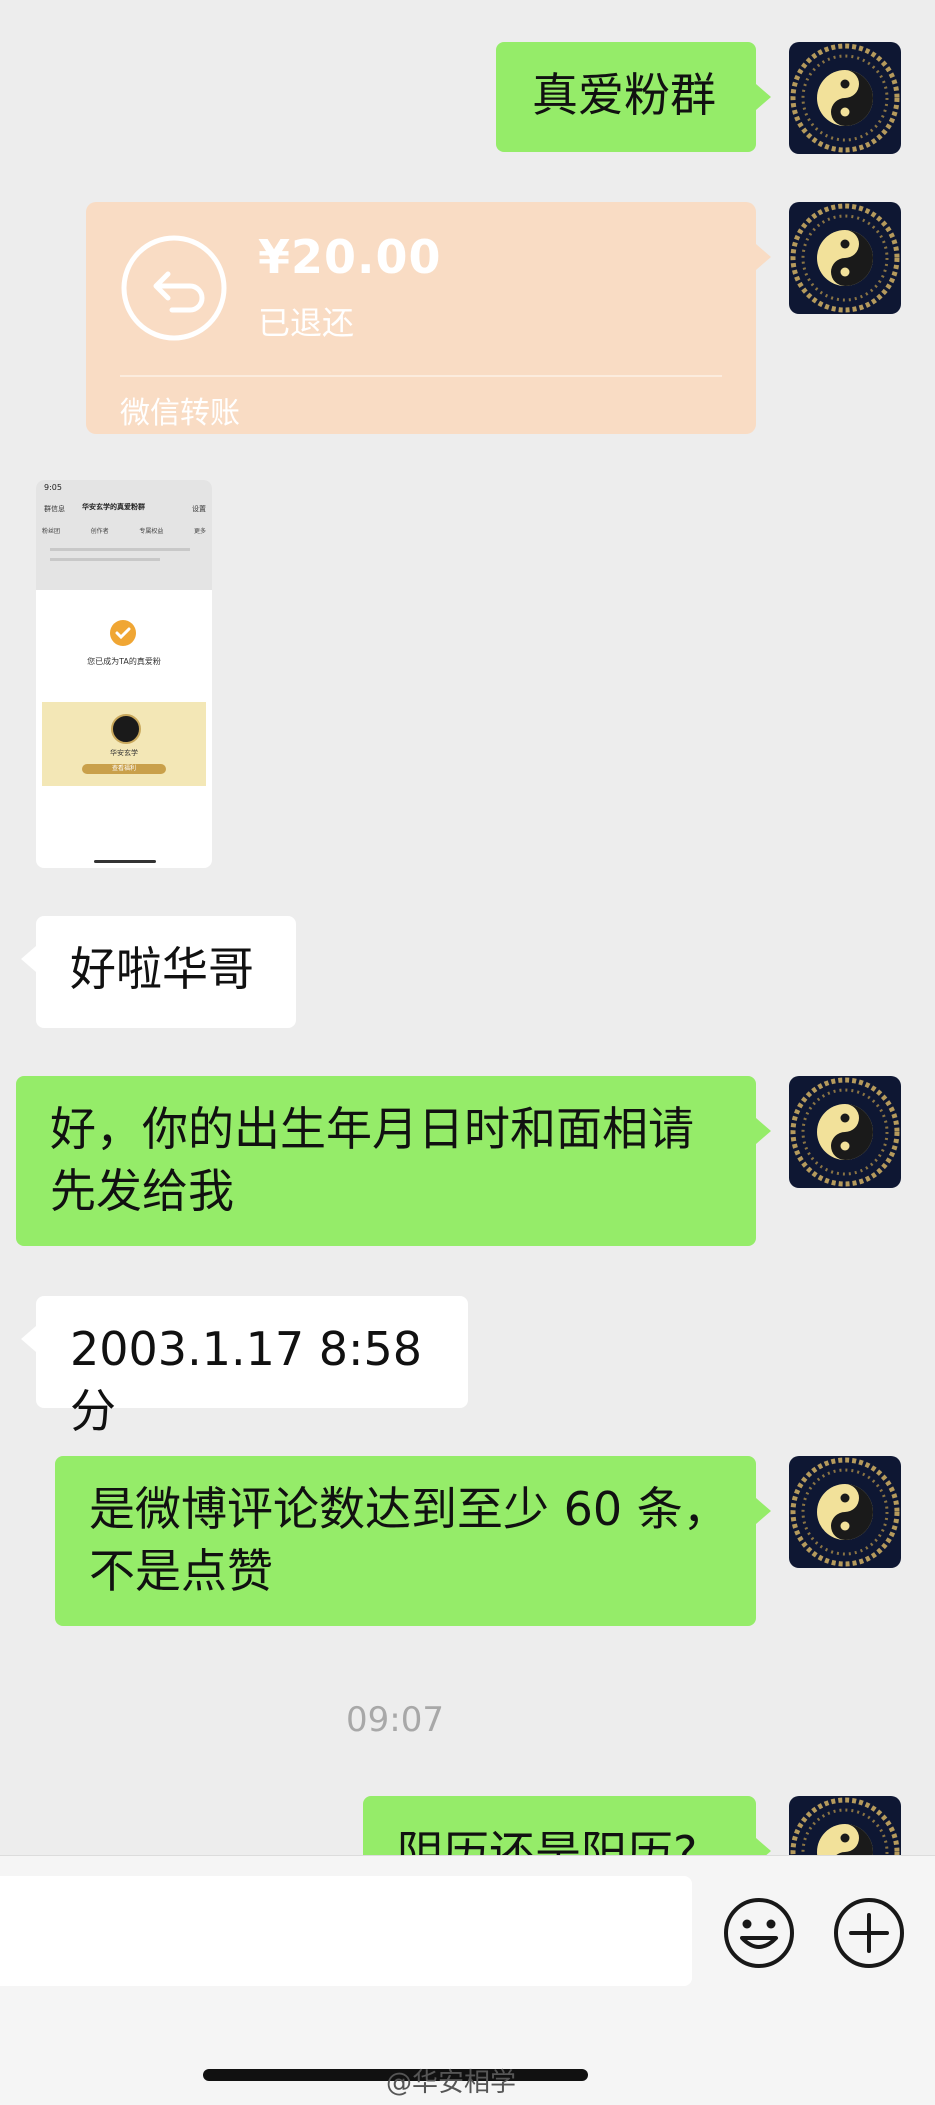  Describe the element at coordinates (151, 531) in the screenshot. I see `tile-label: 专属权益` at that location.